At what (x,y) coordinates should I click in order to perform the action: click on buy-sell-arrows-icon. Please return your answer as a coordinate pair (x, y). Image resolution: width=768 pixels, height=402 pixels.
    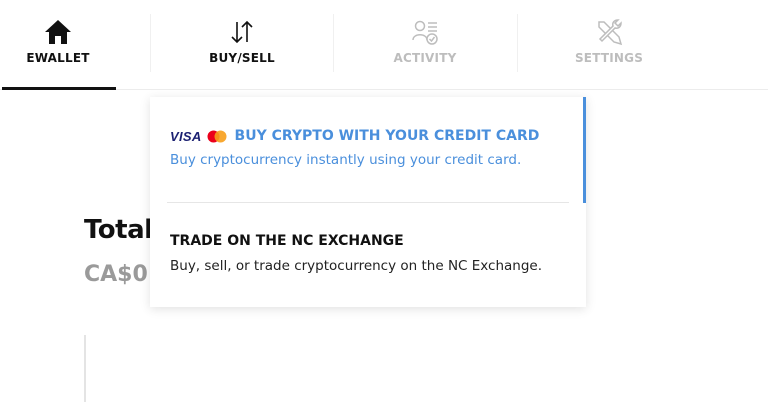
    Looking at the image, I should click on (242, 32).